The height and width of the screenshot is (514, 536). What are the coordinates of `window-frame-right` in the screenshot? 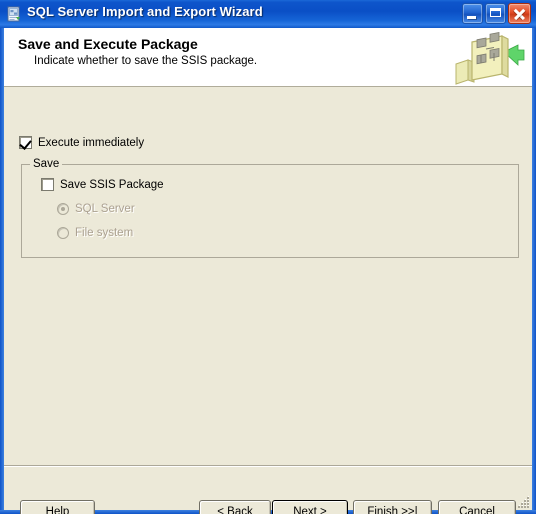 It's located at (534, 257).